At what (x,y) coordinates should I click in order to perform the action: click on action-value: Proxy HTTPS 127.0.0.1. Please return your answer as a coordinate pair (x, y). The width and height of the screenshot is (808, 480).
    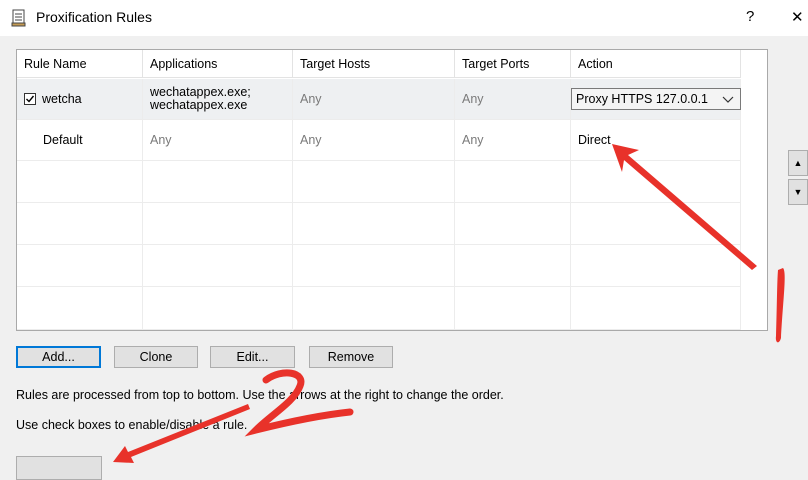
    Looking at the image, I should click on (642, 99).